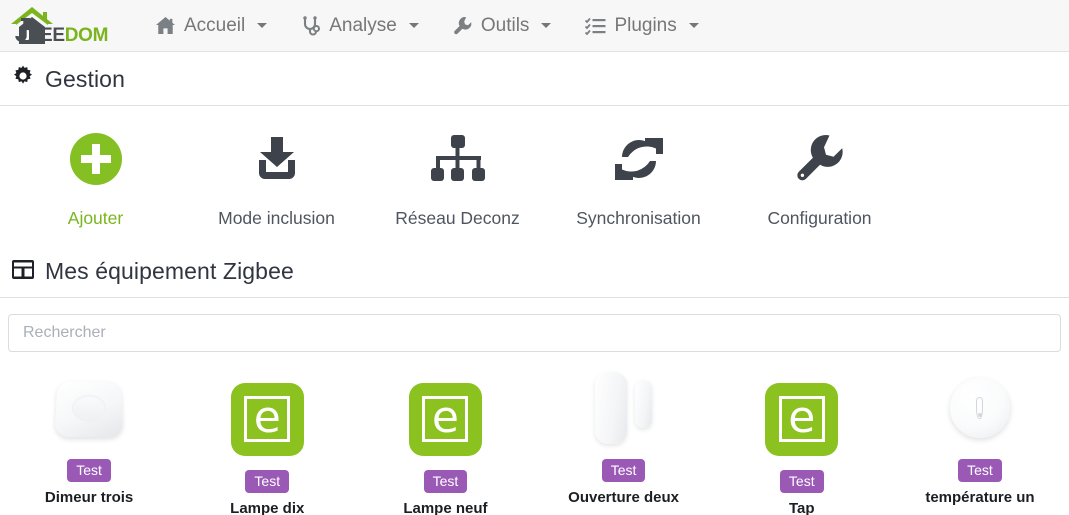  I want to click on search-bar, so click(534, 330).